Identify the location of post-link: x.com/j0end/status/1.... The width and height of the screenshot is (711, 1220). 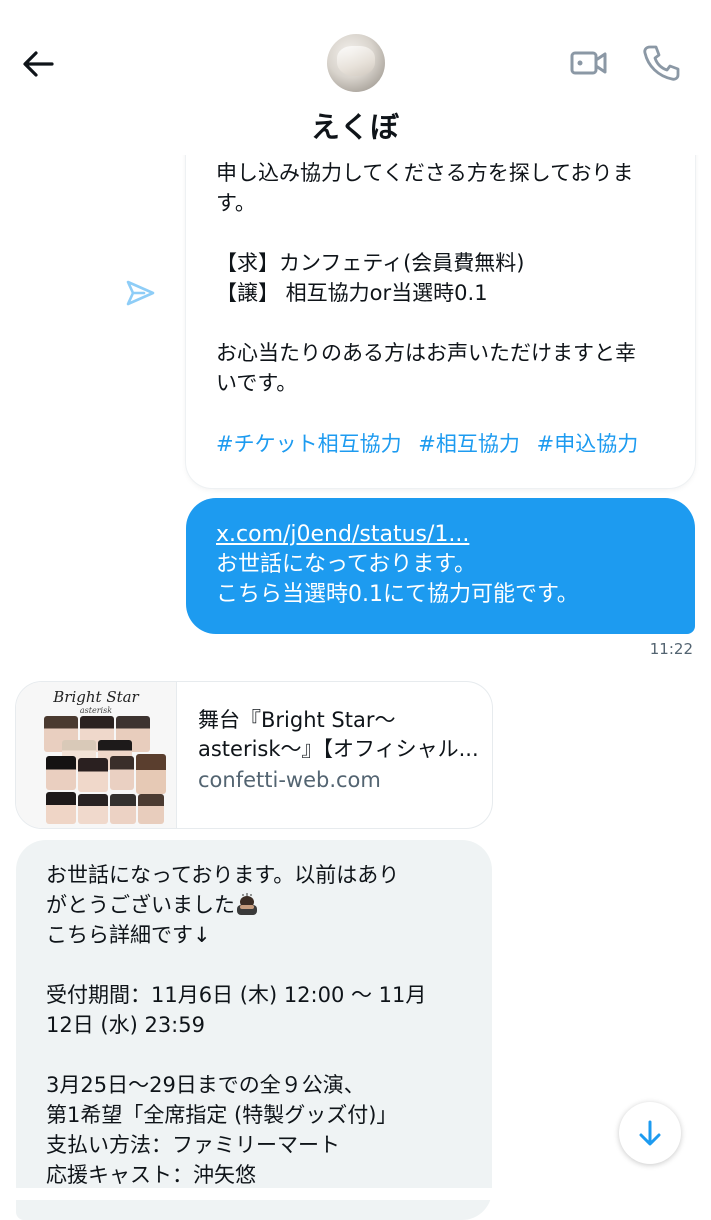
(342, 535).